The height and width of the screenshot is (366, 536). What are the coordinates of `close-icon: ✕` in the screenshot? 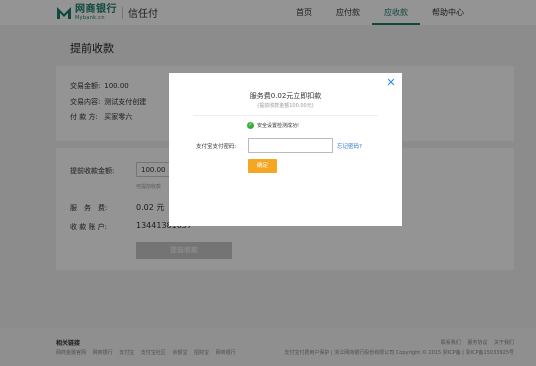 It's located at (391, 83).